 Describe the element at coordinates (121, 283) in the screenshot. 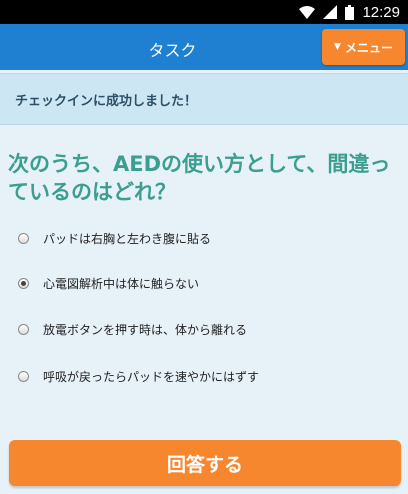

I see `answer-option-label: 心電図解析中は体に触らない` at that location.